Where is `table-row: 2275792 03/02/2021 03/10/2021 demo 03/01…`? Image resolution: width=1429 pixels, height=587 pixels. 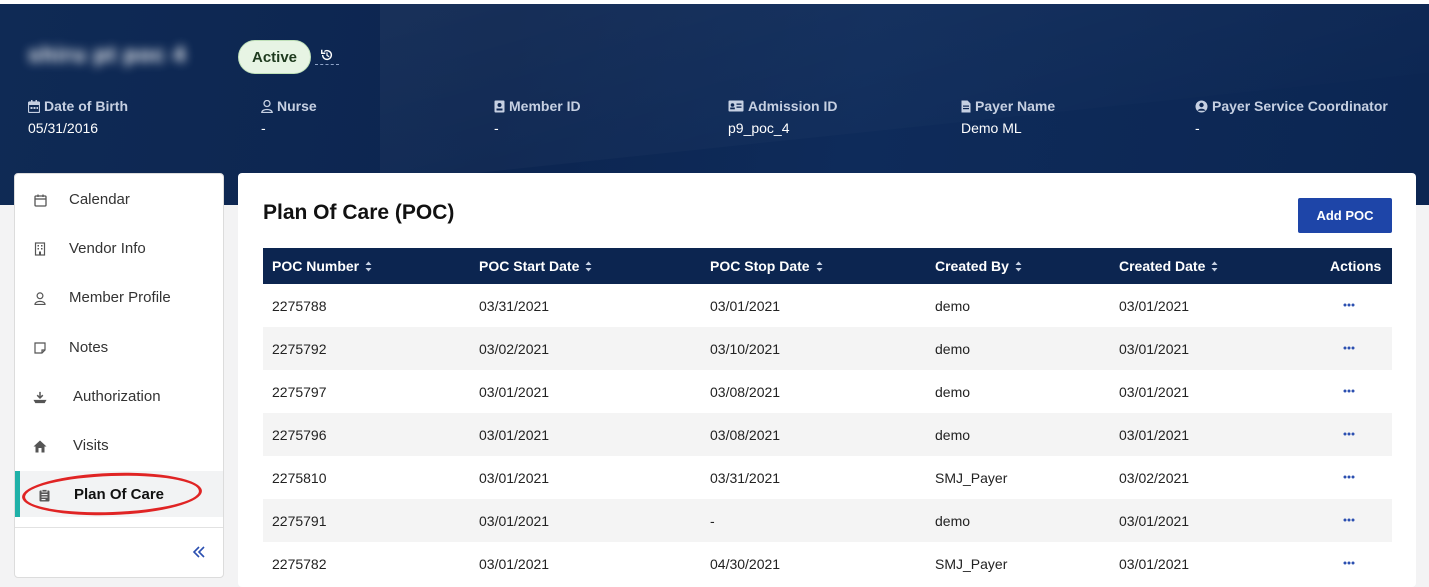
table-row: 2275792 03/02/2021 03/10/2021 demo 03/01… is located at coordinates (827, 348).